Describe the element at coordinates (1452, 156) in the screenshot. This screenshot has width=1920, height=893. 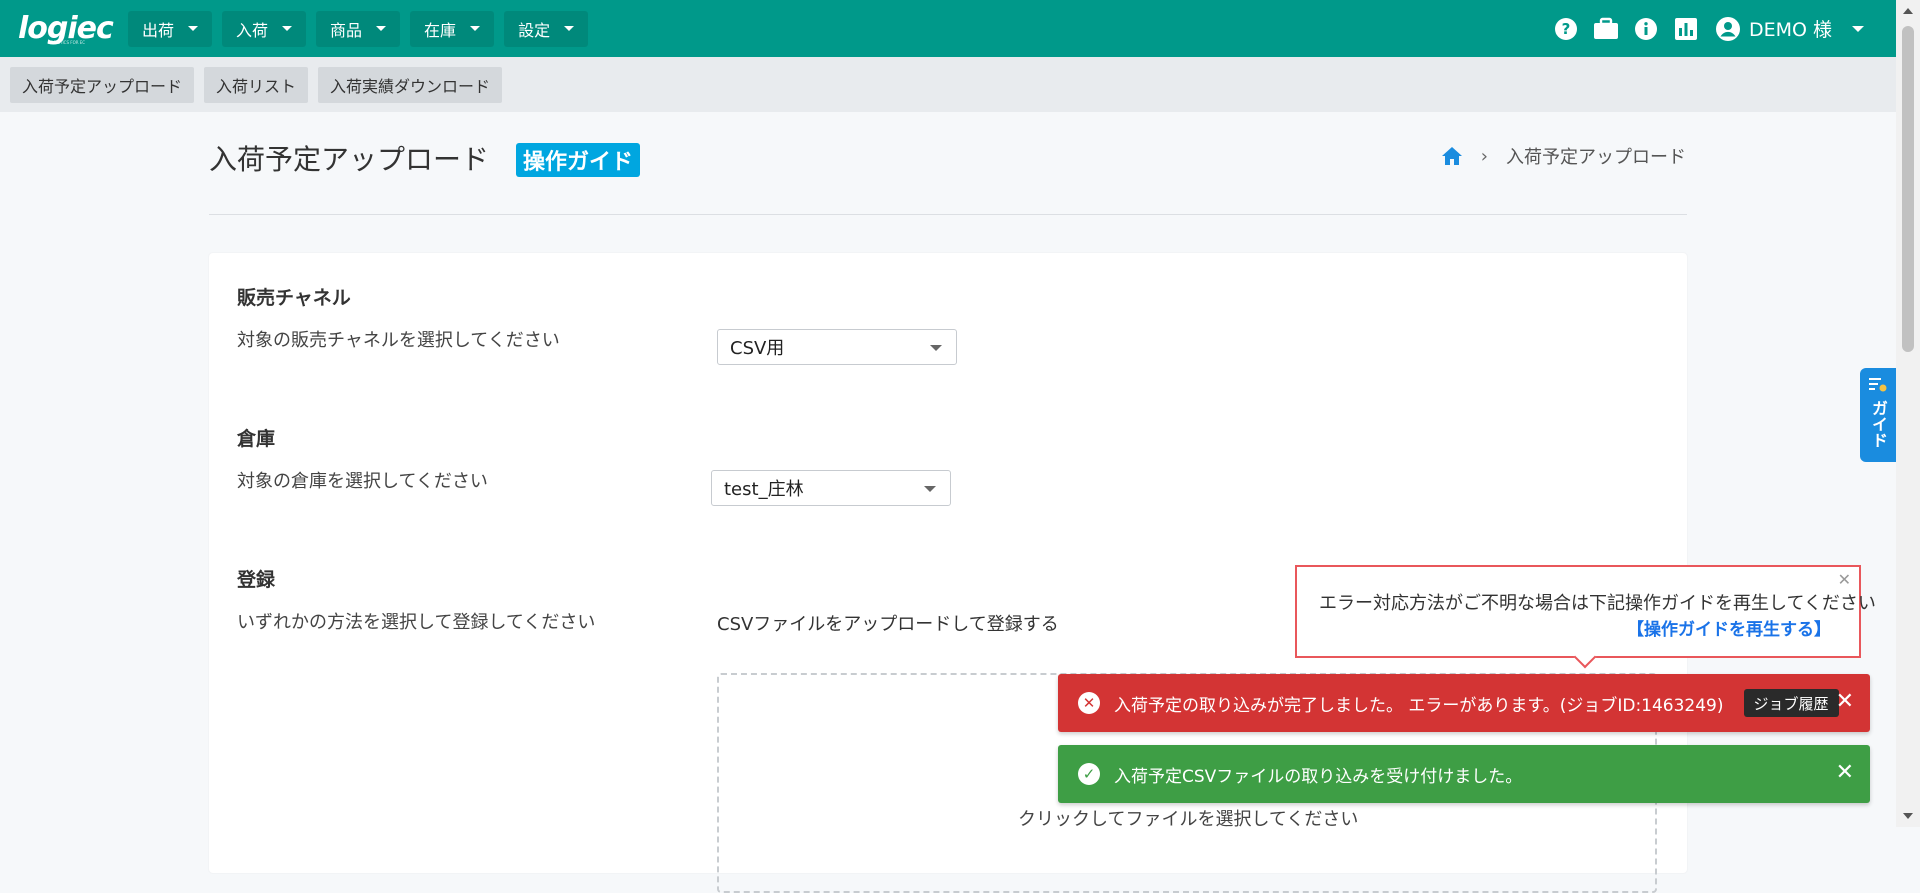
I see `home-icon` at that location.